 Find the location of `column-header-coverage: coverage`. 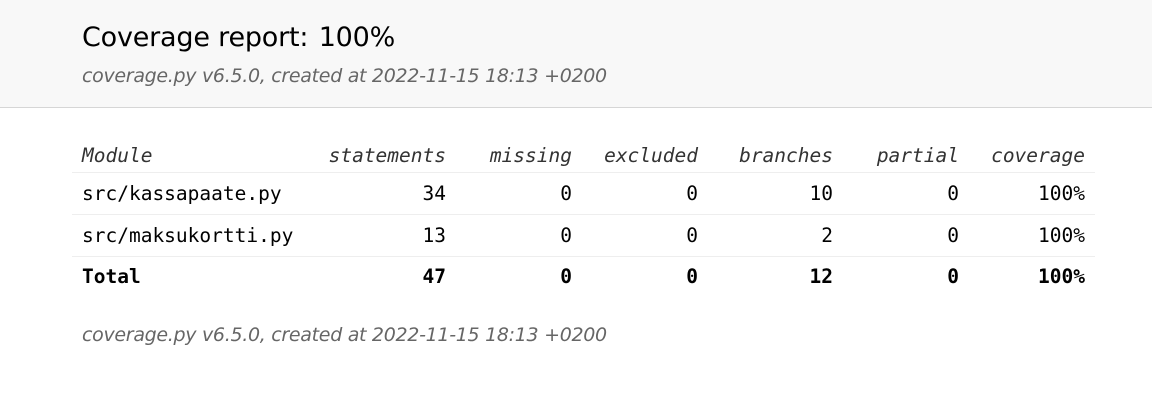

column-header-coverage: coverage is located at coordinates (1032, 155).